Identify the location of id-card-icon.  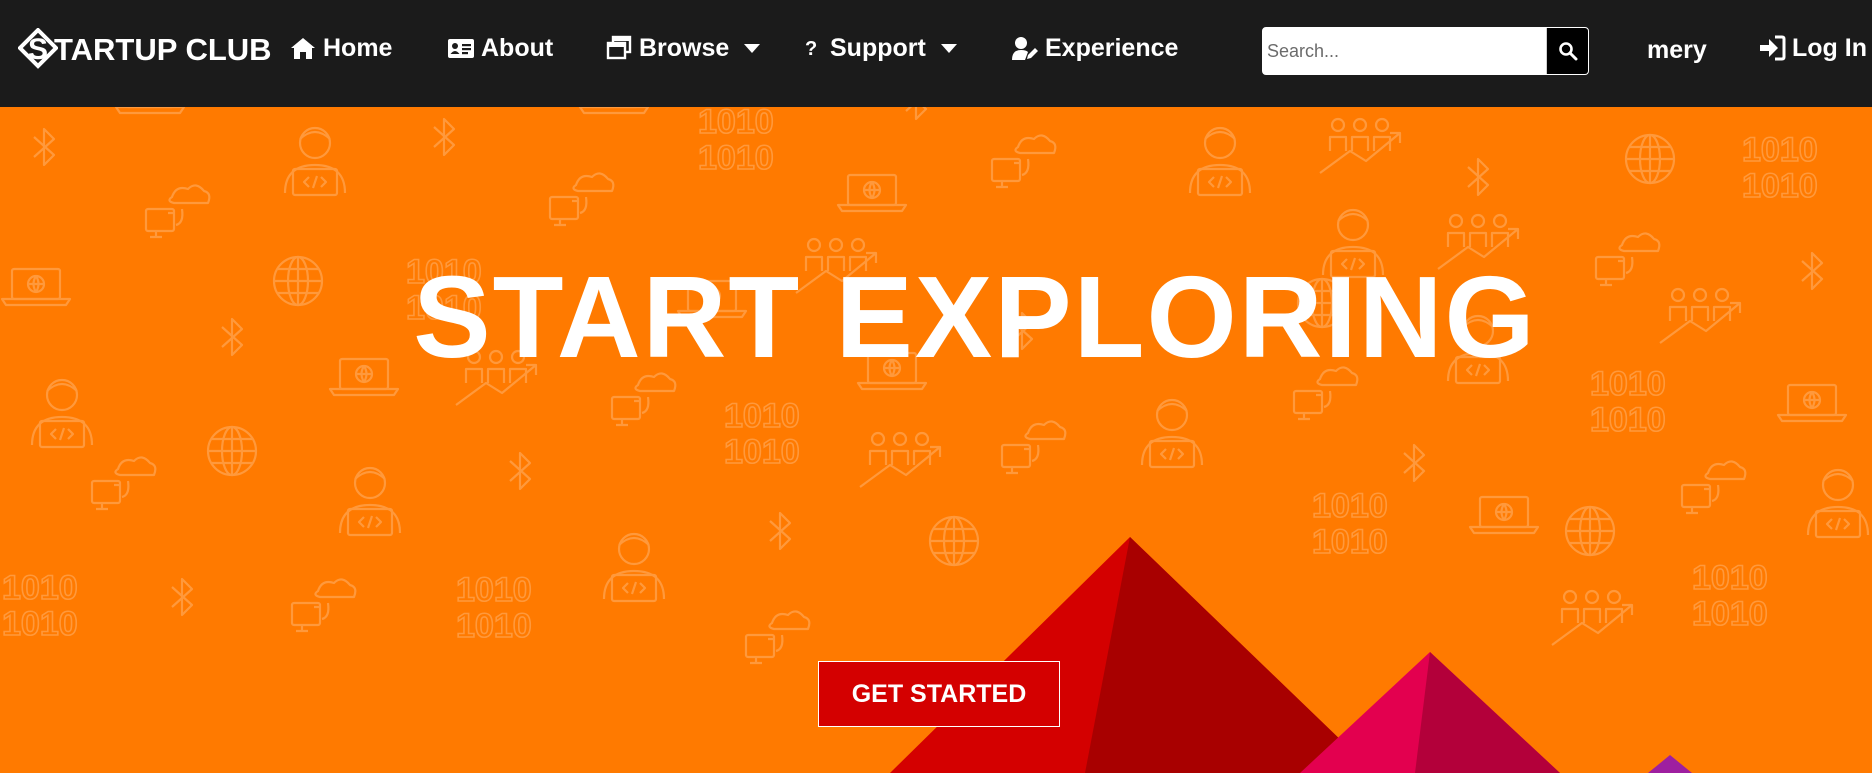
(461, 48).